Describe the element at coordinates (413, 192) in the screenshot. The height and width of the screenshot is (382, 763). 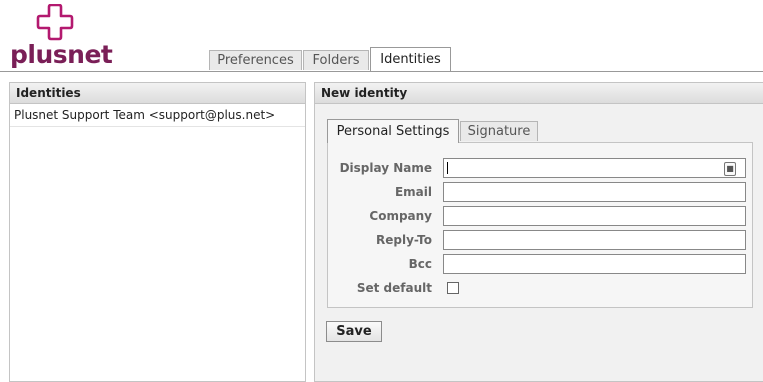
I see `email-label: Email` at that location.